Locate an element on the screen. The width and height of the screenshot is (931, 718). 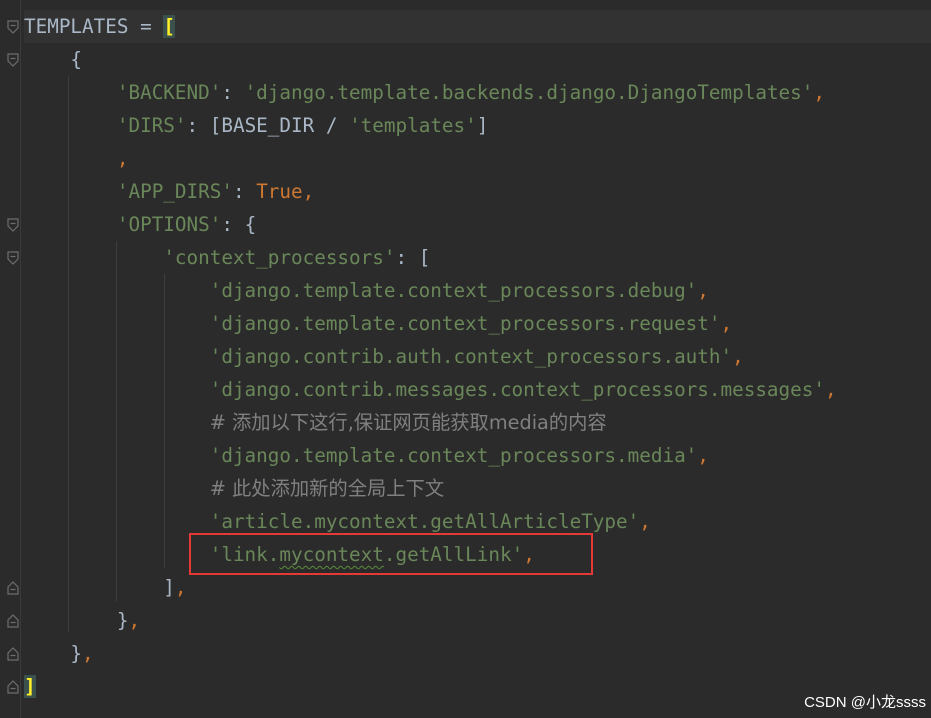
code-token: : [BASE_DIR / is located at coordinates (268, 125).